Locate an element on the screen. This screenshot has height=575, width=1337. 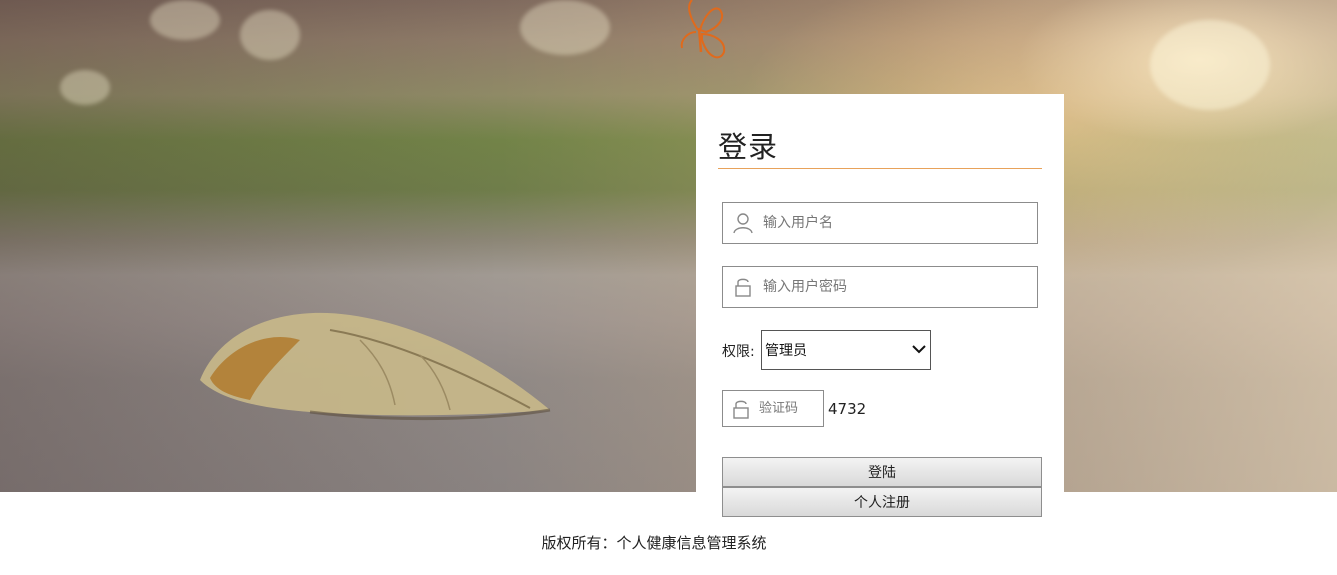
leaf-image is located at coordinates (375, 366).